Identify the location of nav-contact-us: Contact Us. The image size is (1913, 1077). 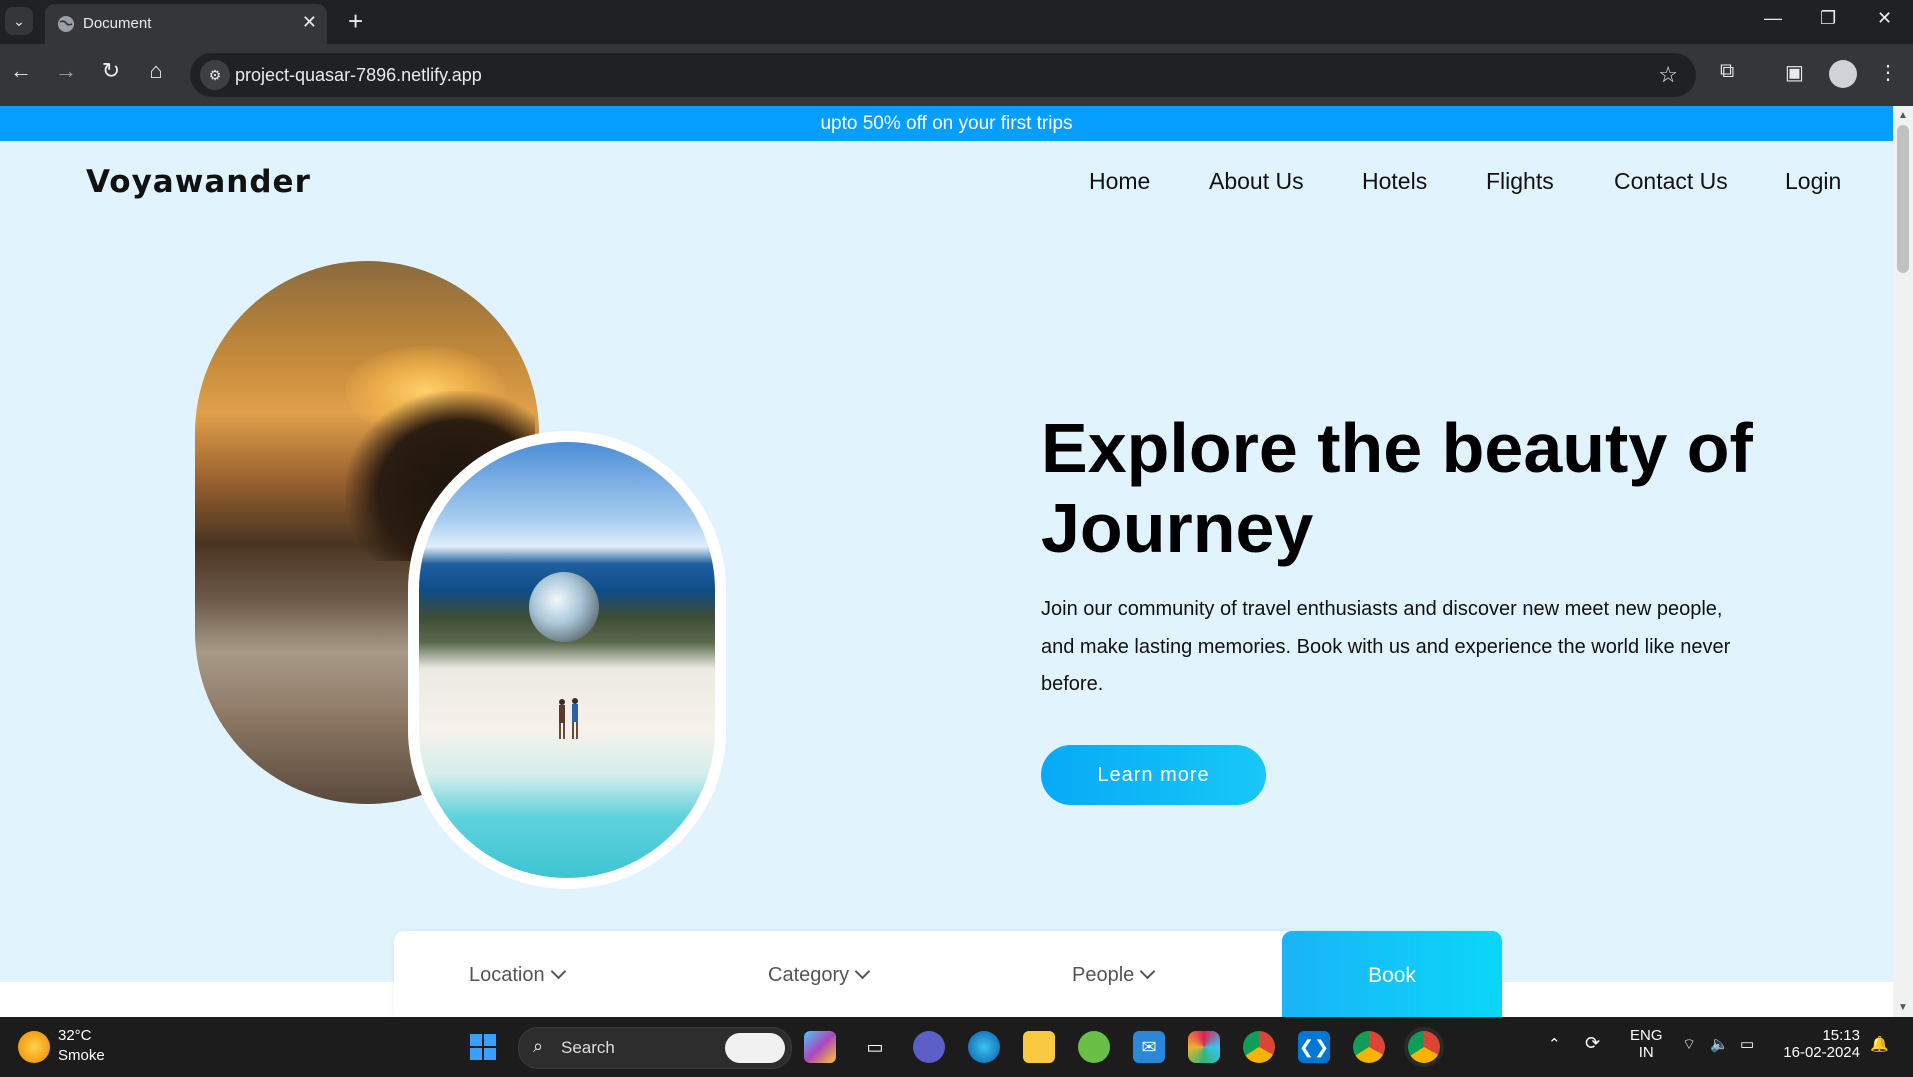
(1671, 181).